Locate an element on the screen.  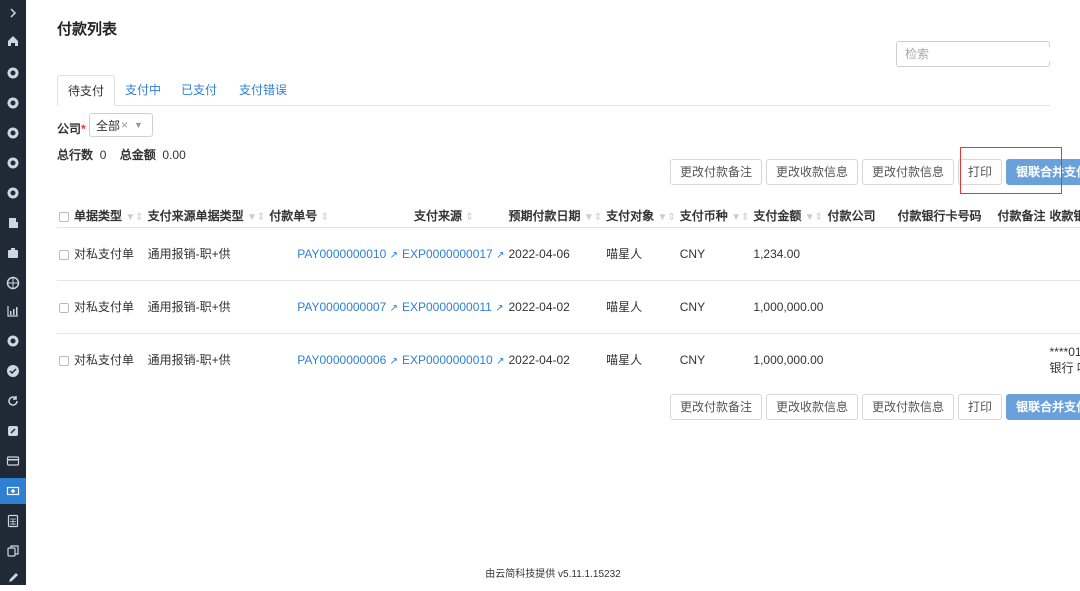
refresh-icon is located at coordinates (13, 401).